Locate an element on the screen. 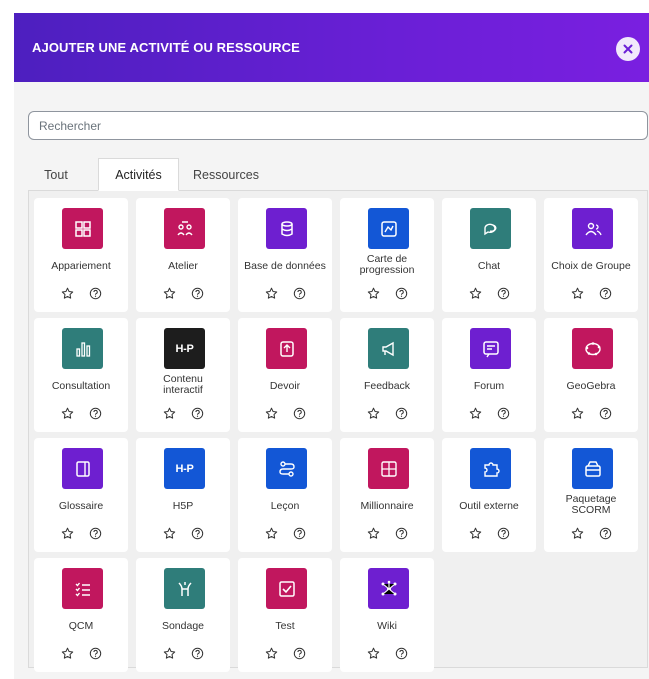 This screenshot has width=649, height=679. activity-card-base-de-donnees: Base de données is located at coordinates (285, 255).